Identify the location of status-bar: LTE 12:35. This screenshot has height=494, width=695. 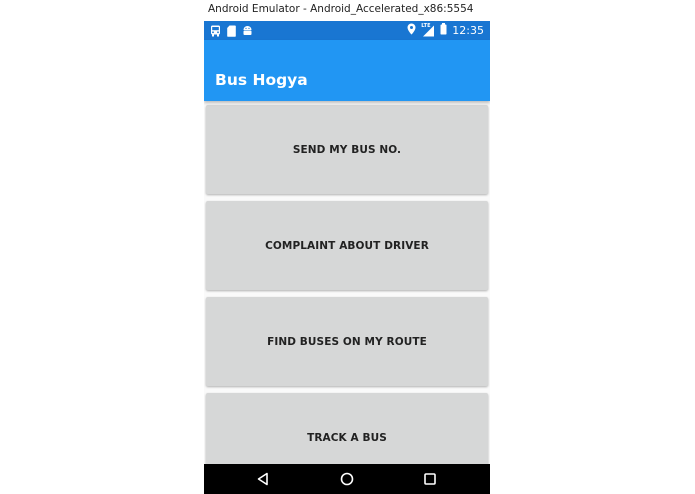
(347, 30).